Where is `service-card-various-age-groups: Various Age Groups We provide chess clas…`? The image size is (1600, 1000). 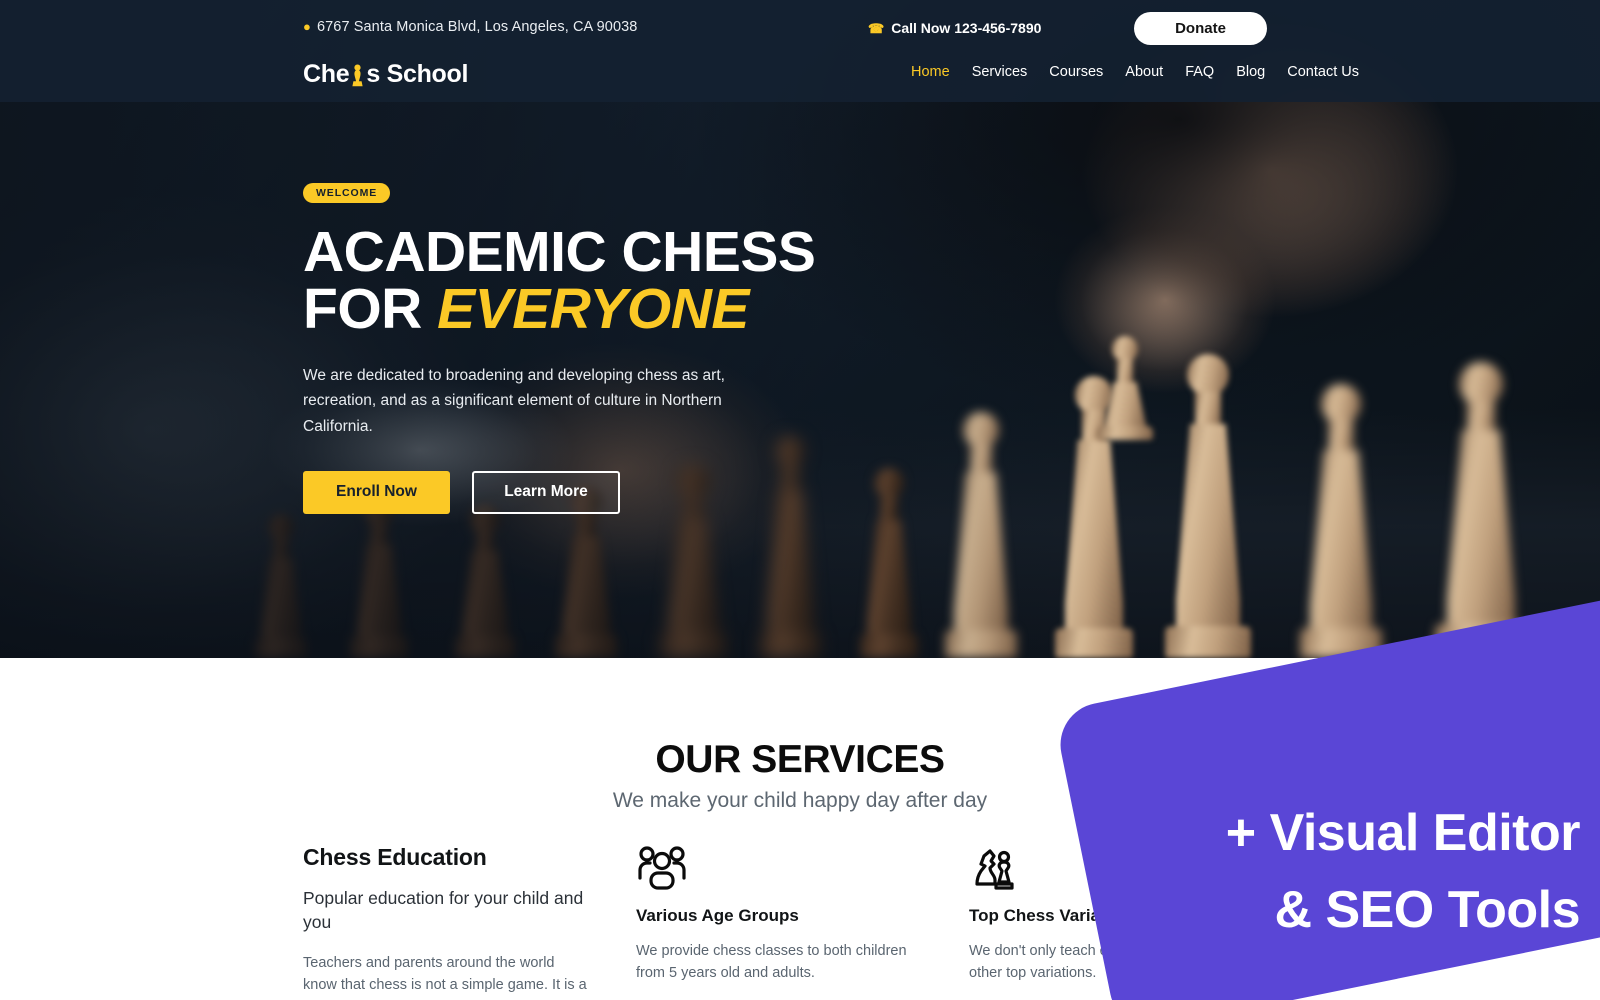
service-card-various-age-groups: Various Age Groups We provide chess clas… is located at coordinates (802, 920).